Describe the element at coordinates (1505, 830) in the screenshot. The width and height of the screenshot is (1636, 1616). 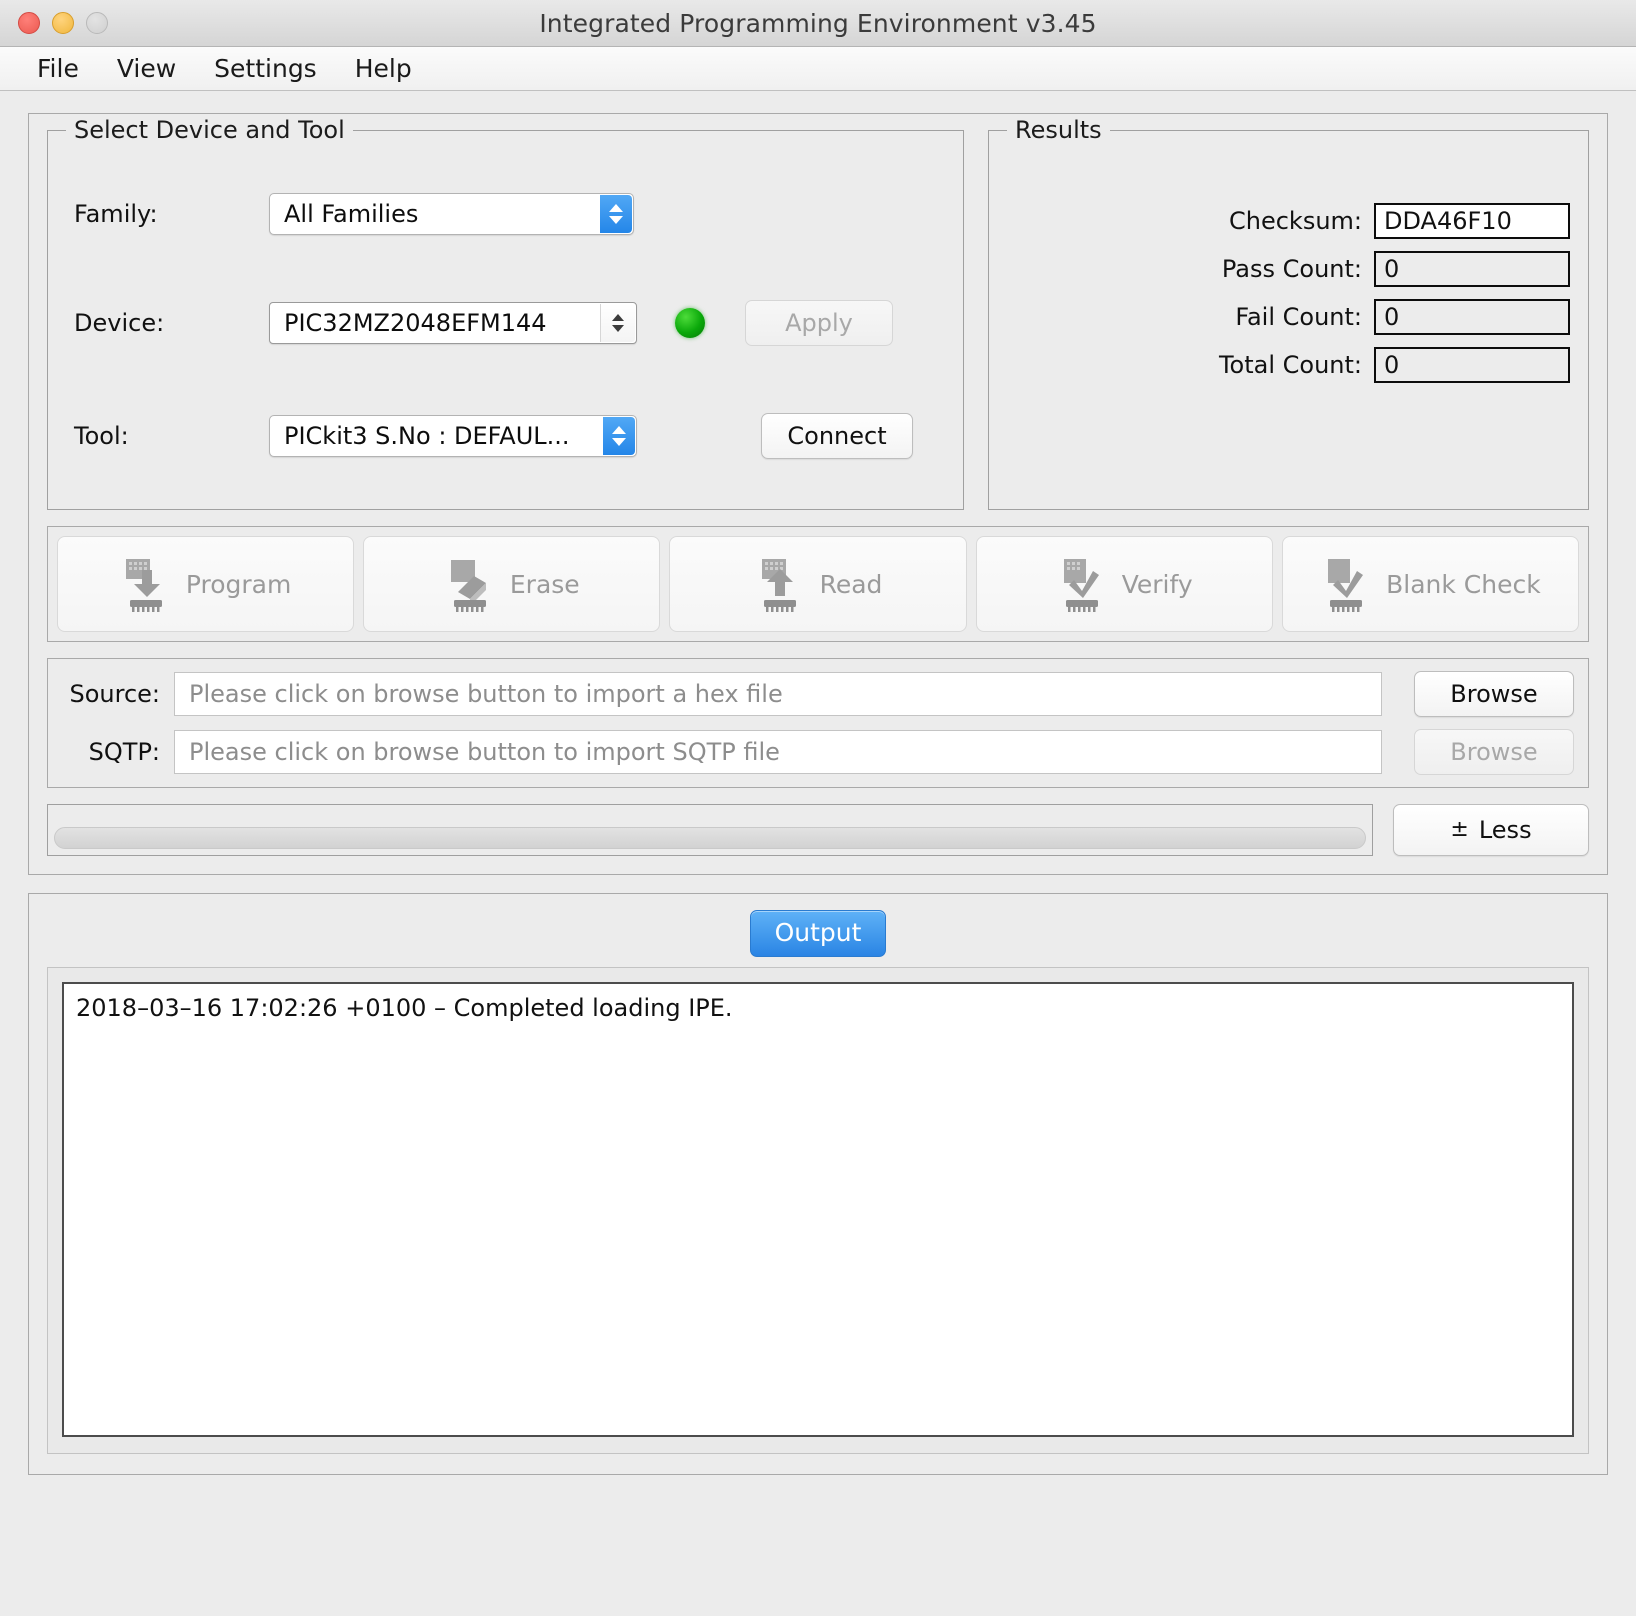
I see `less-button-label: Less` at that location.